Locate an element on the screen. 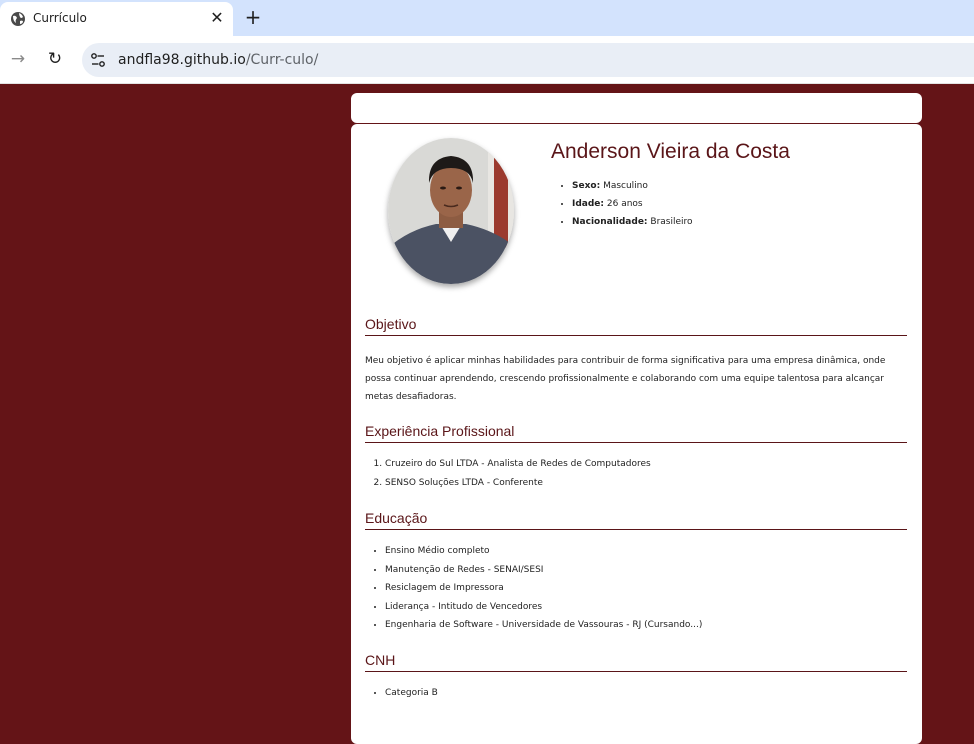  tab-strip: Currículo ✕ + is located at coordinates (487, 18).